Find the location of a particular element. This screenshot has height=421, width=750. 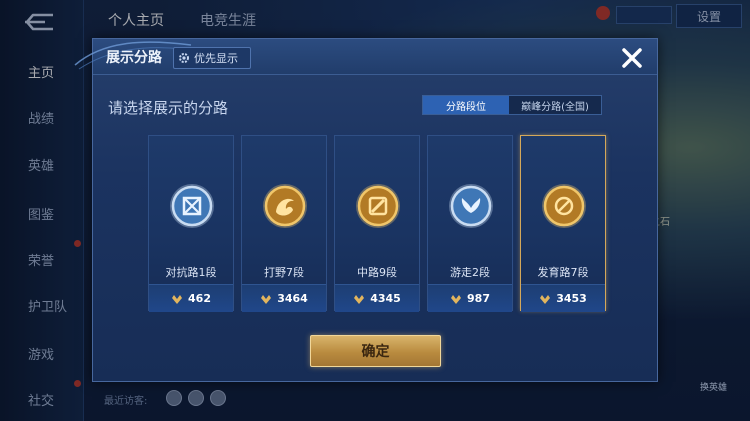

lane-card-stats: 4345 is located at coordinates (377, 298).